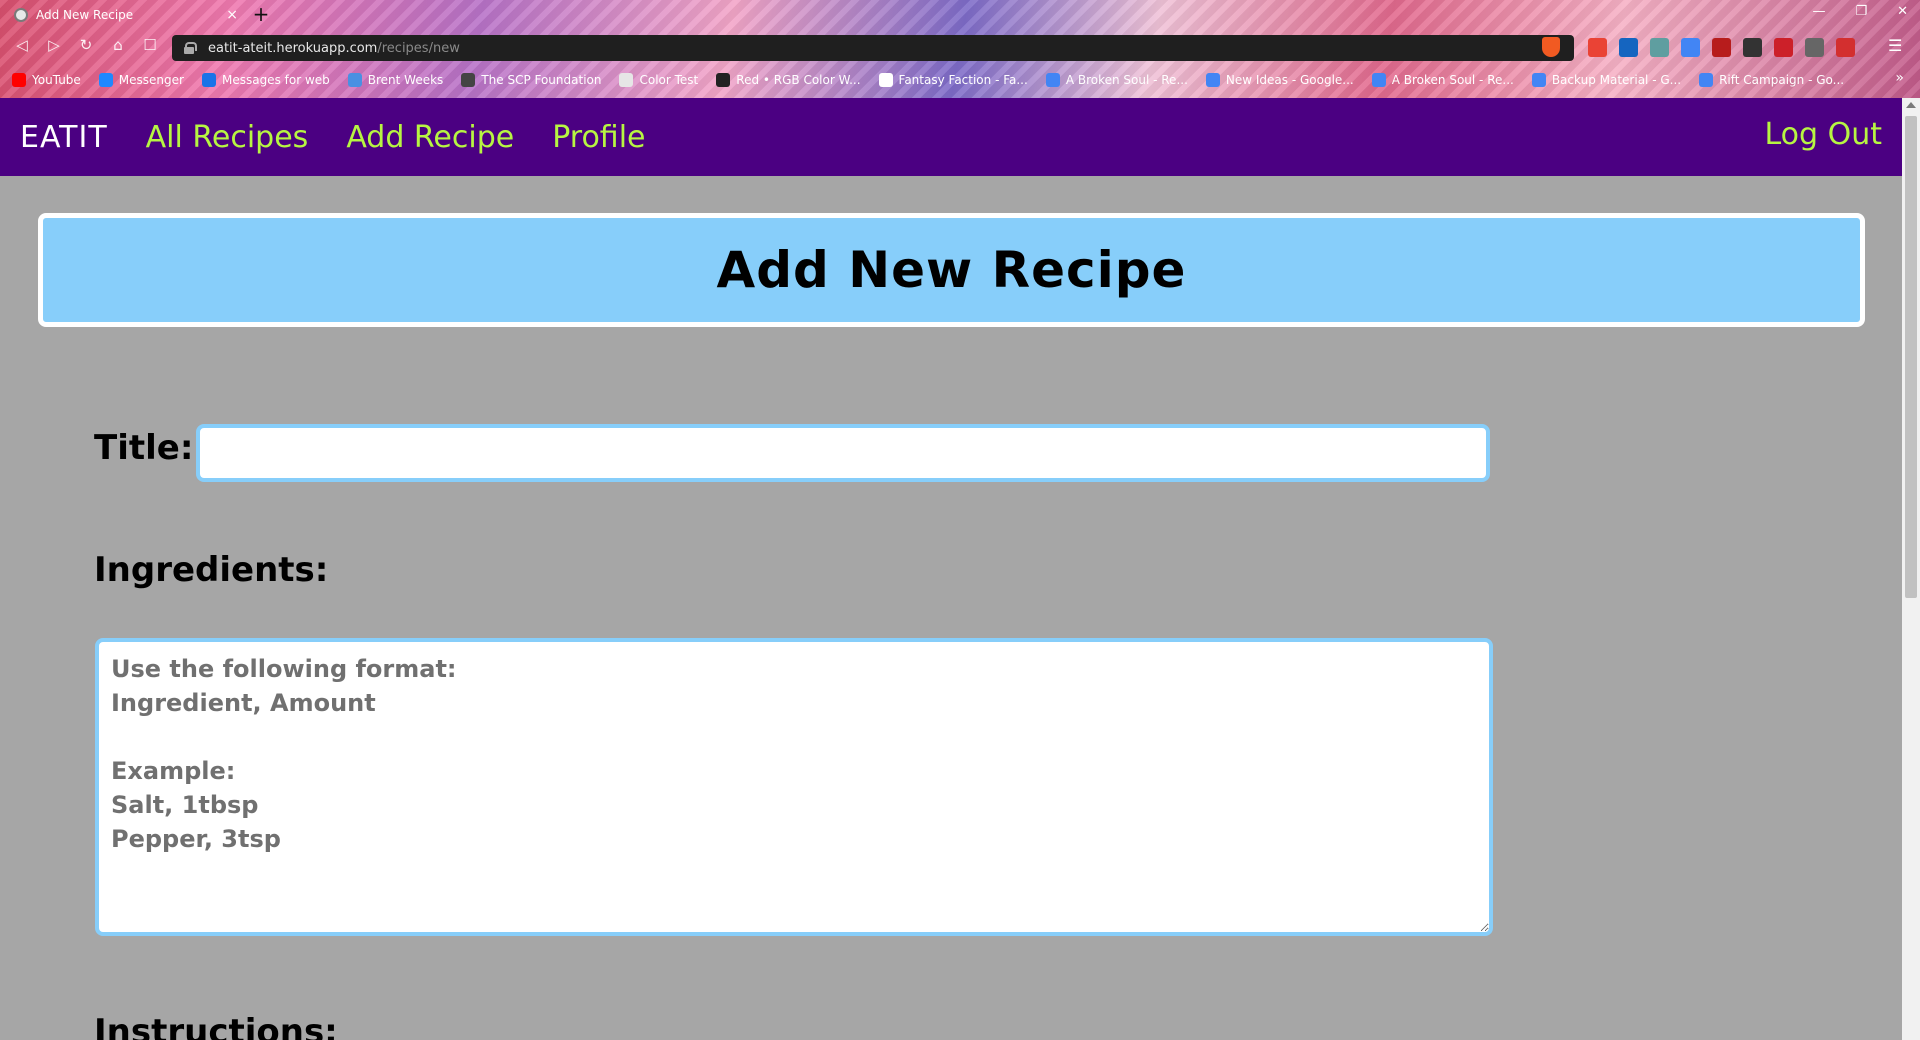  Describe the element at coordinates (1823, 134) in the screenshot. I see `logout-link: Log Out` at that location.